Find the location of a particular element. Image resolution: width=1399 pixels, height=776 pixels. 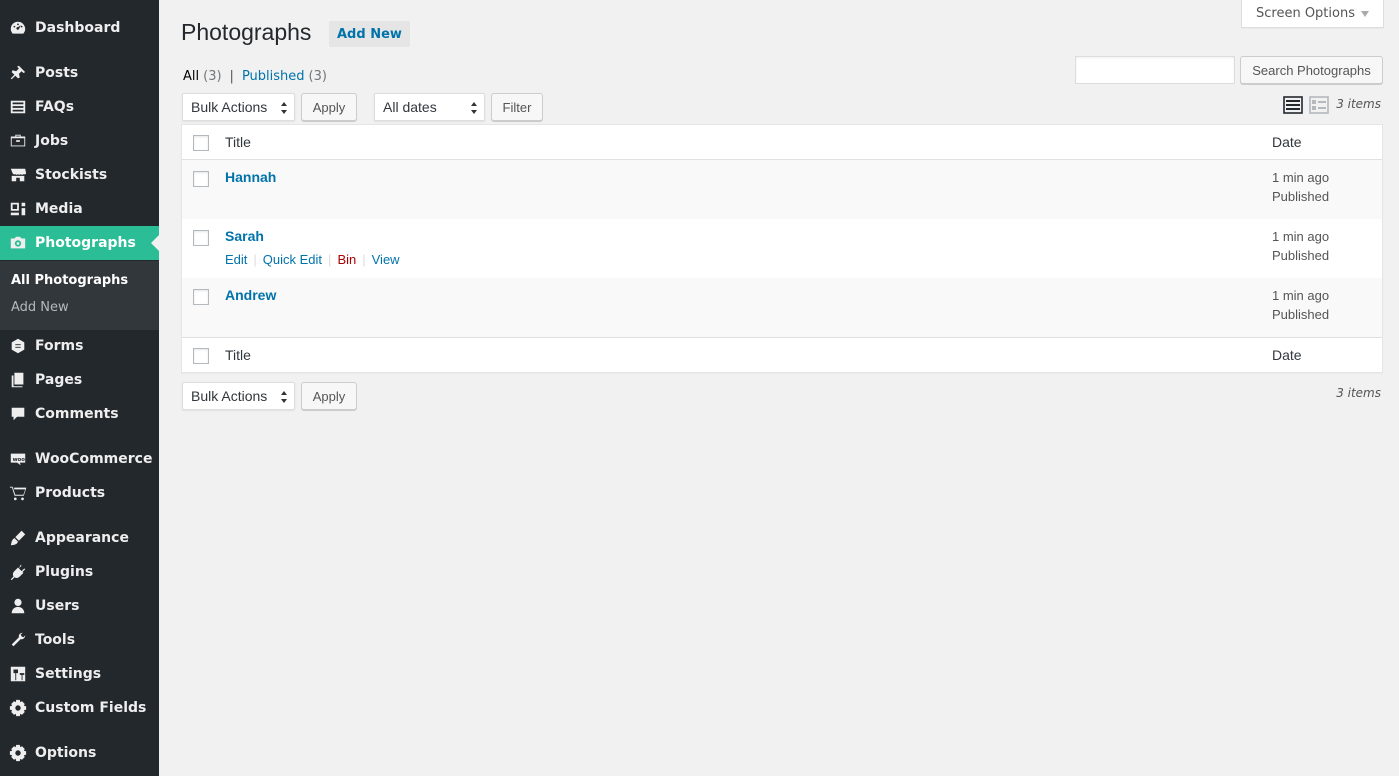

menu-label: Users is located at coordinates (57, 606).